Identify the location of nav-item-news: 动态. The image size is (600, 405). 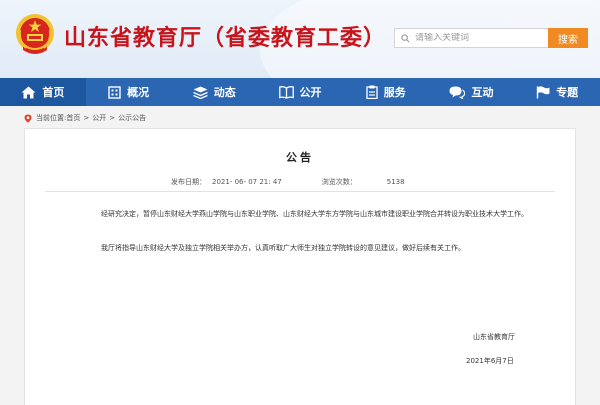
(214, 92).